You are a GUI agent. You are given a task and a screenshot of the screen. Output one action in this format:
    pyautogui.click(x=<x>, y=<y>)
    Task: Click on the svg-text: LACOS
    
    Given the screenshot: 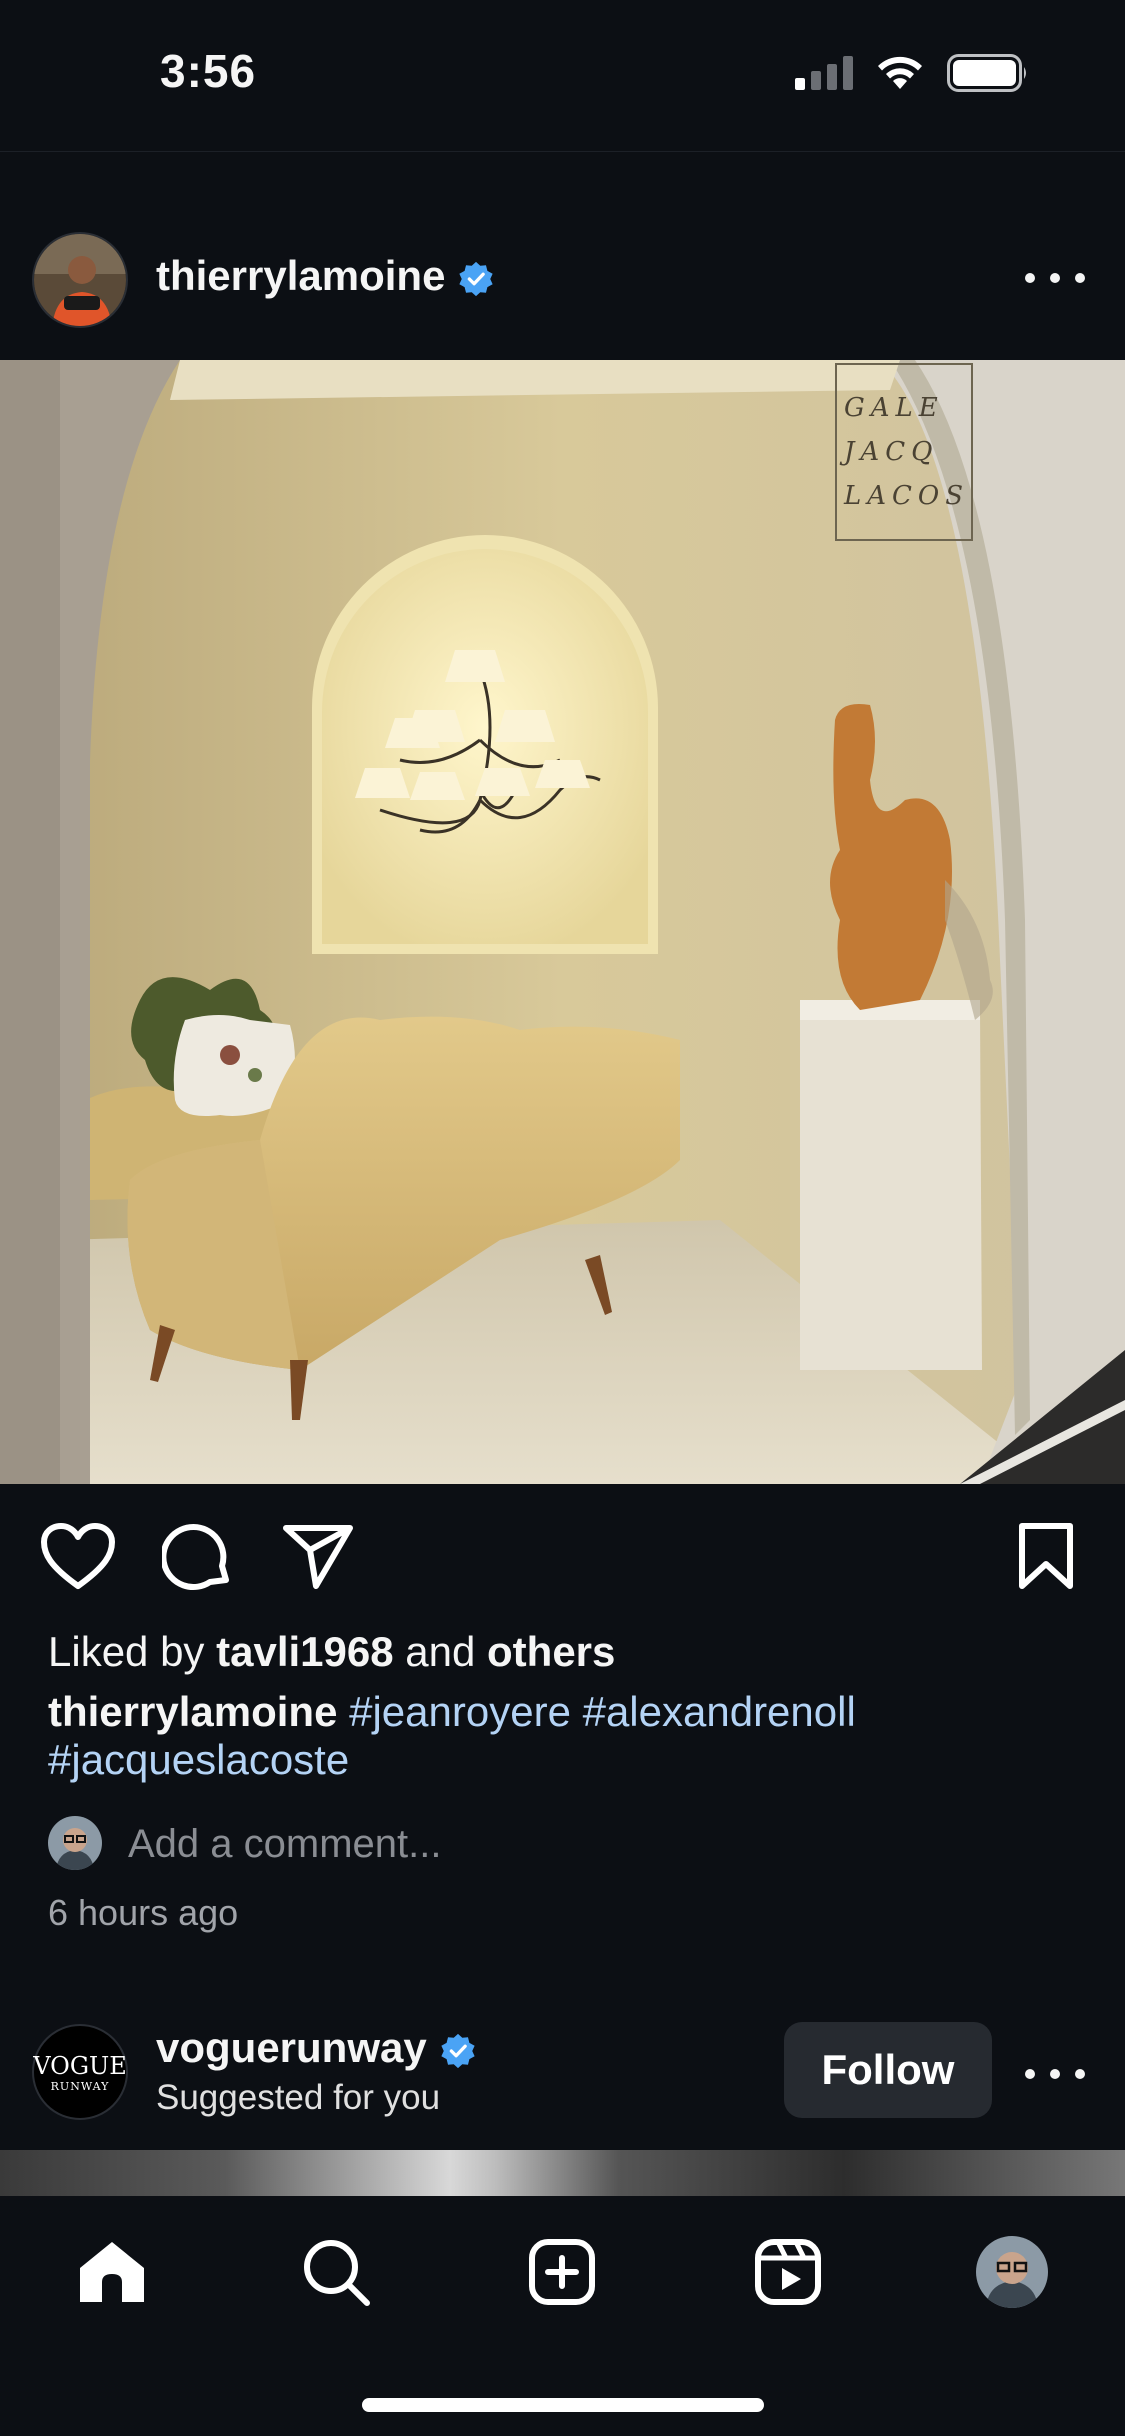 What is the action you would take?
    pyautogui.click(x=906, y=496)
    